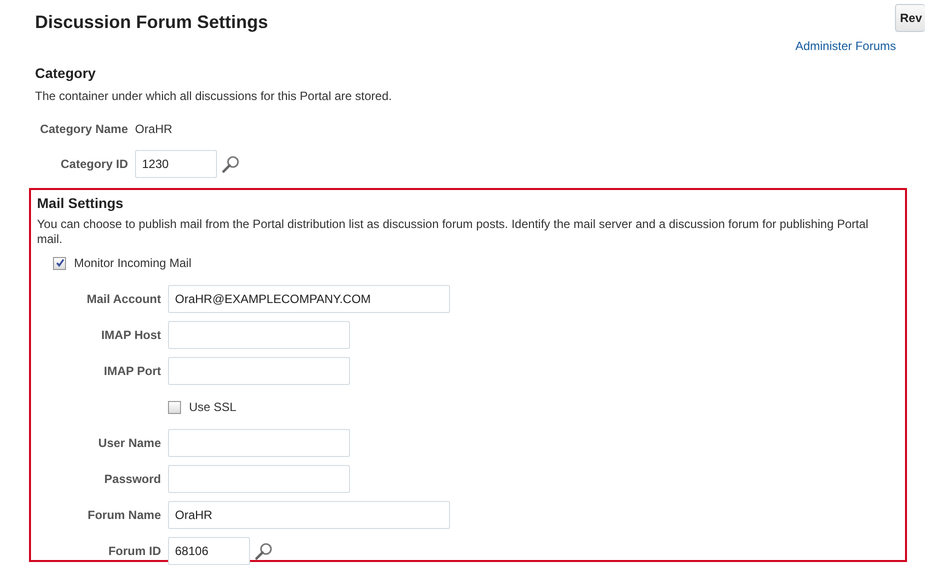 The image size is (925, 569). Describe the element at coordinates (94, 164) in the screenshot. I see `field-label: Category ID` at that location.